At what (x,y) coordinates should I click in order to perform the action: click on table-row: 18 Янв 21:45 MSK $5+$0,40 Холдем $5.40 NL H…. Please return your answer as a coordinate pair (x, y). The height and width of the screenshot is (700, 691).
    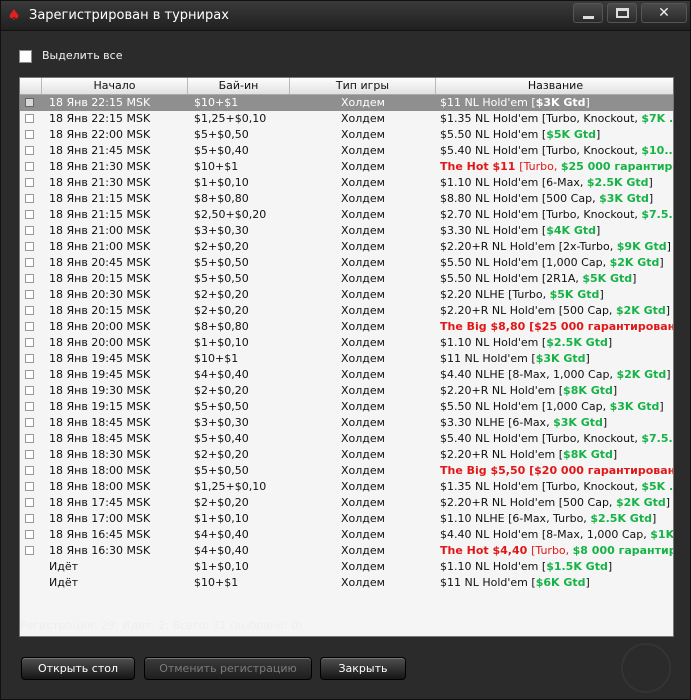
    Looking at the image, I should click on (346, 151).